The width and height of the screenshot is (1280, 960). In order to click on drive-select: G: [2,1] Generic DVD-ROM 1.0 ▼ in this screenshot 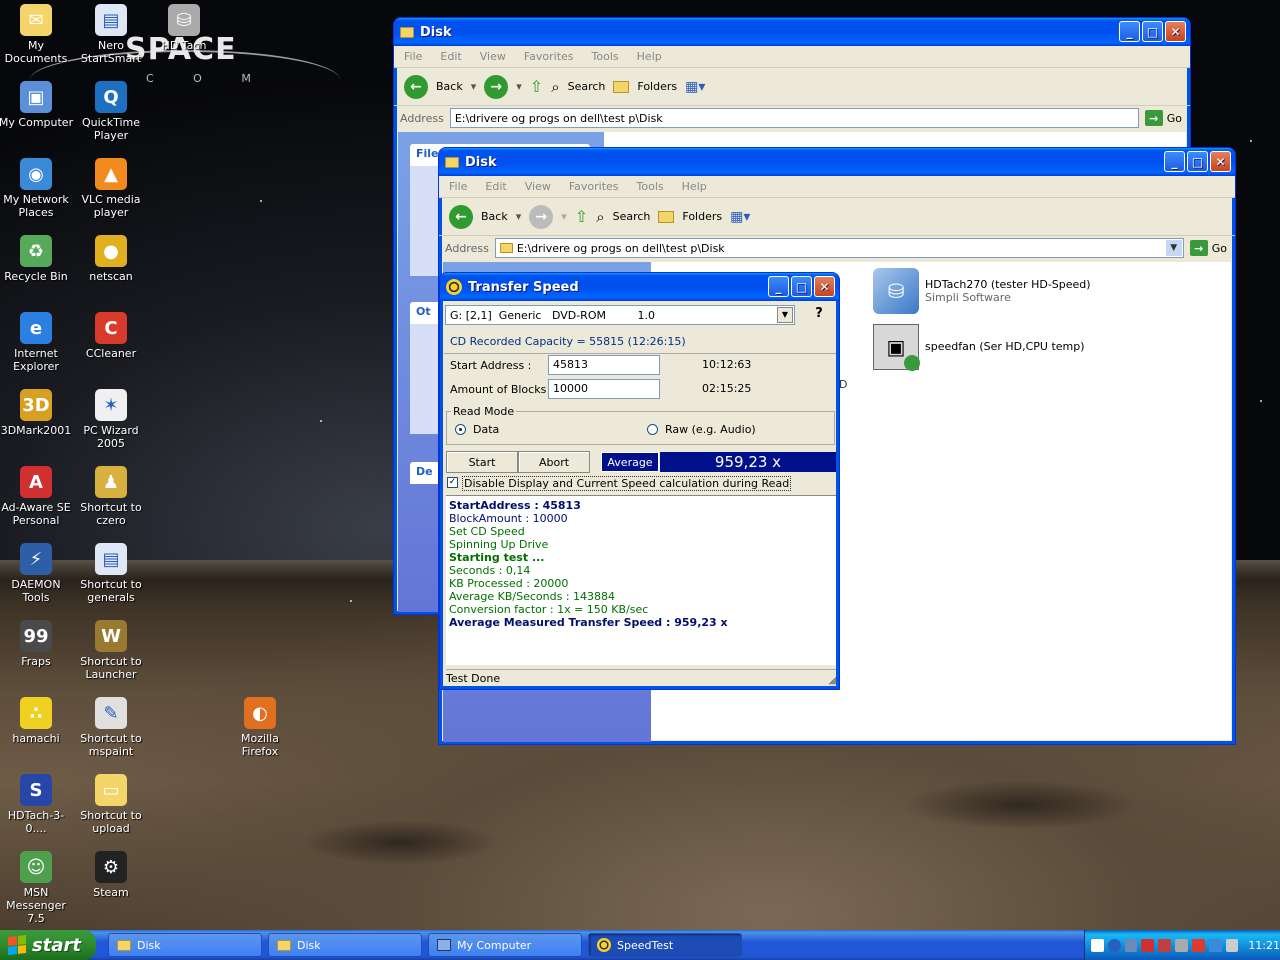, I will do `click(620, 315)`.